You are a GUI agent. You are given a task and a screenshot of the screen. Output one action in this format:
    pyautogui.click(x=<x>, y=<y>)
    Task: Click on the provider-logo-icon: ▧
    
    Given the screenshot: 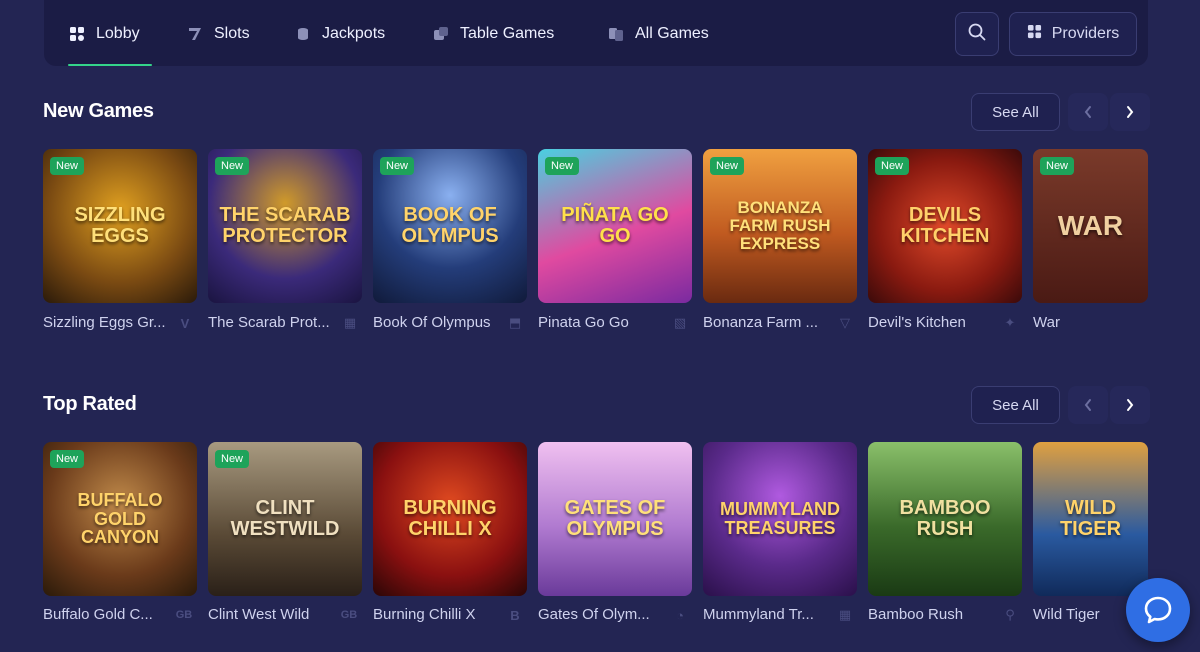 What is the action you would take?
    pyautogui.click(x=680, y=322)
    